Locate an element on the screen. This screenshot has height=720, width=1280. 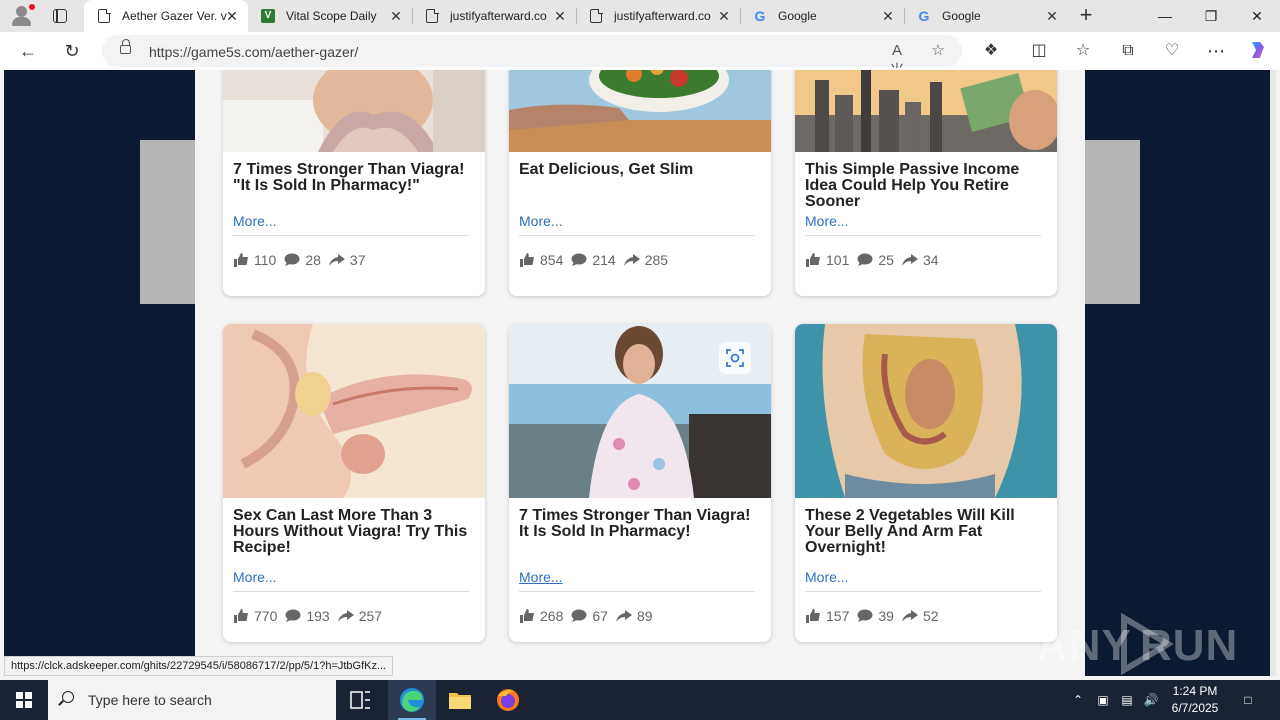
extensions-icon: ❖ is located at coordinates (991, 51).